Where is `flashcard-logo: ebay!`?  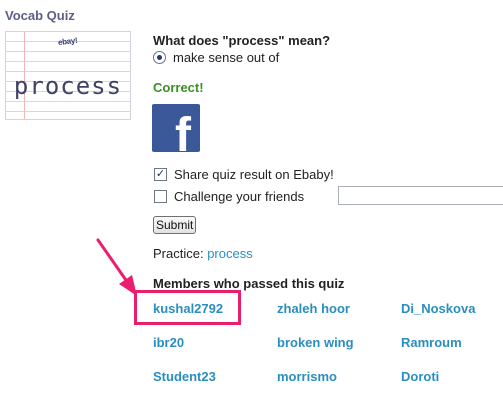
flashcard-logo: ebay! is located at coordinates (67, 41).